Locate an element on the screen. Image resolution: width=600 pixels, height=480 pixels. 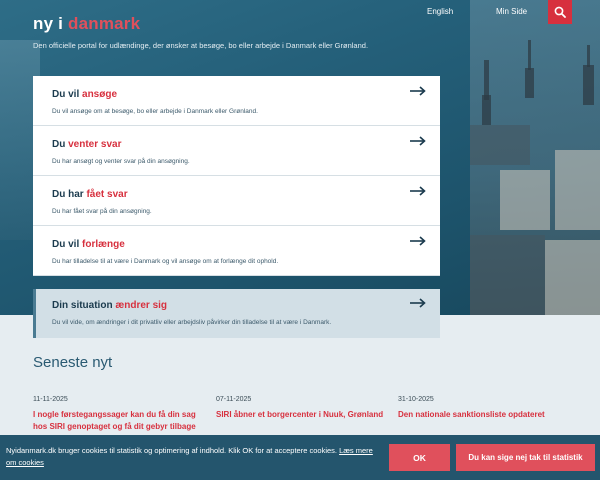
city-skyline-image is located at coordinates (535, 157).